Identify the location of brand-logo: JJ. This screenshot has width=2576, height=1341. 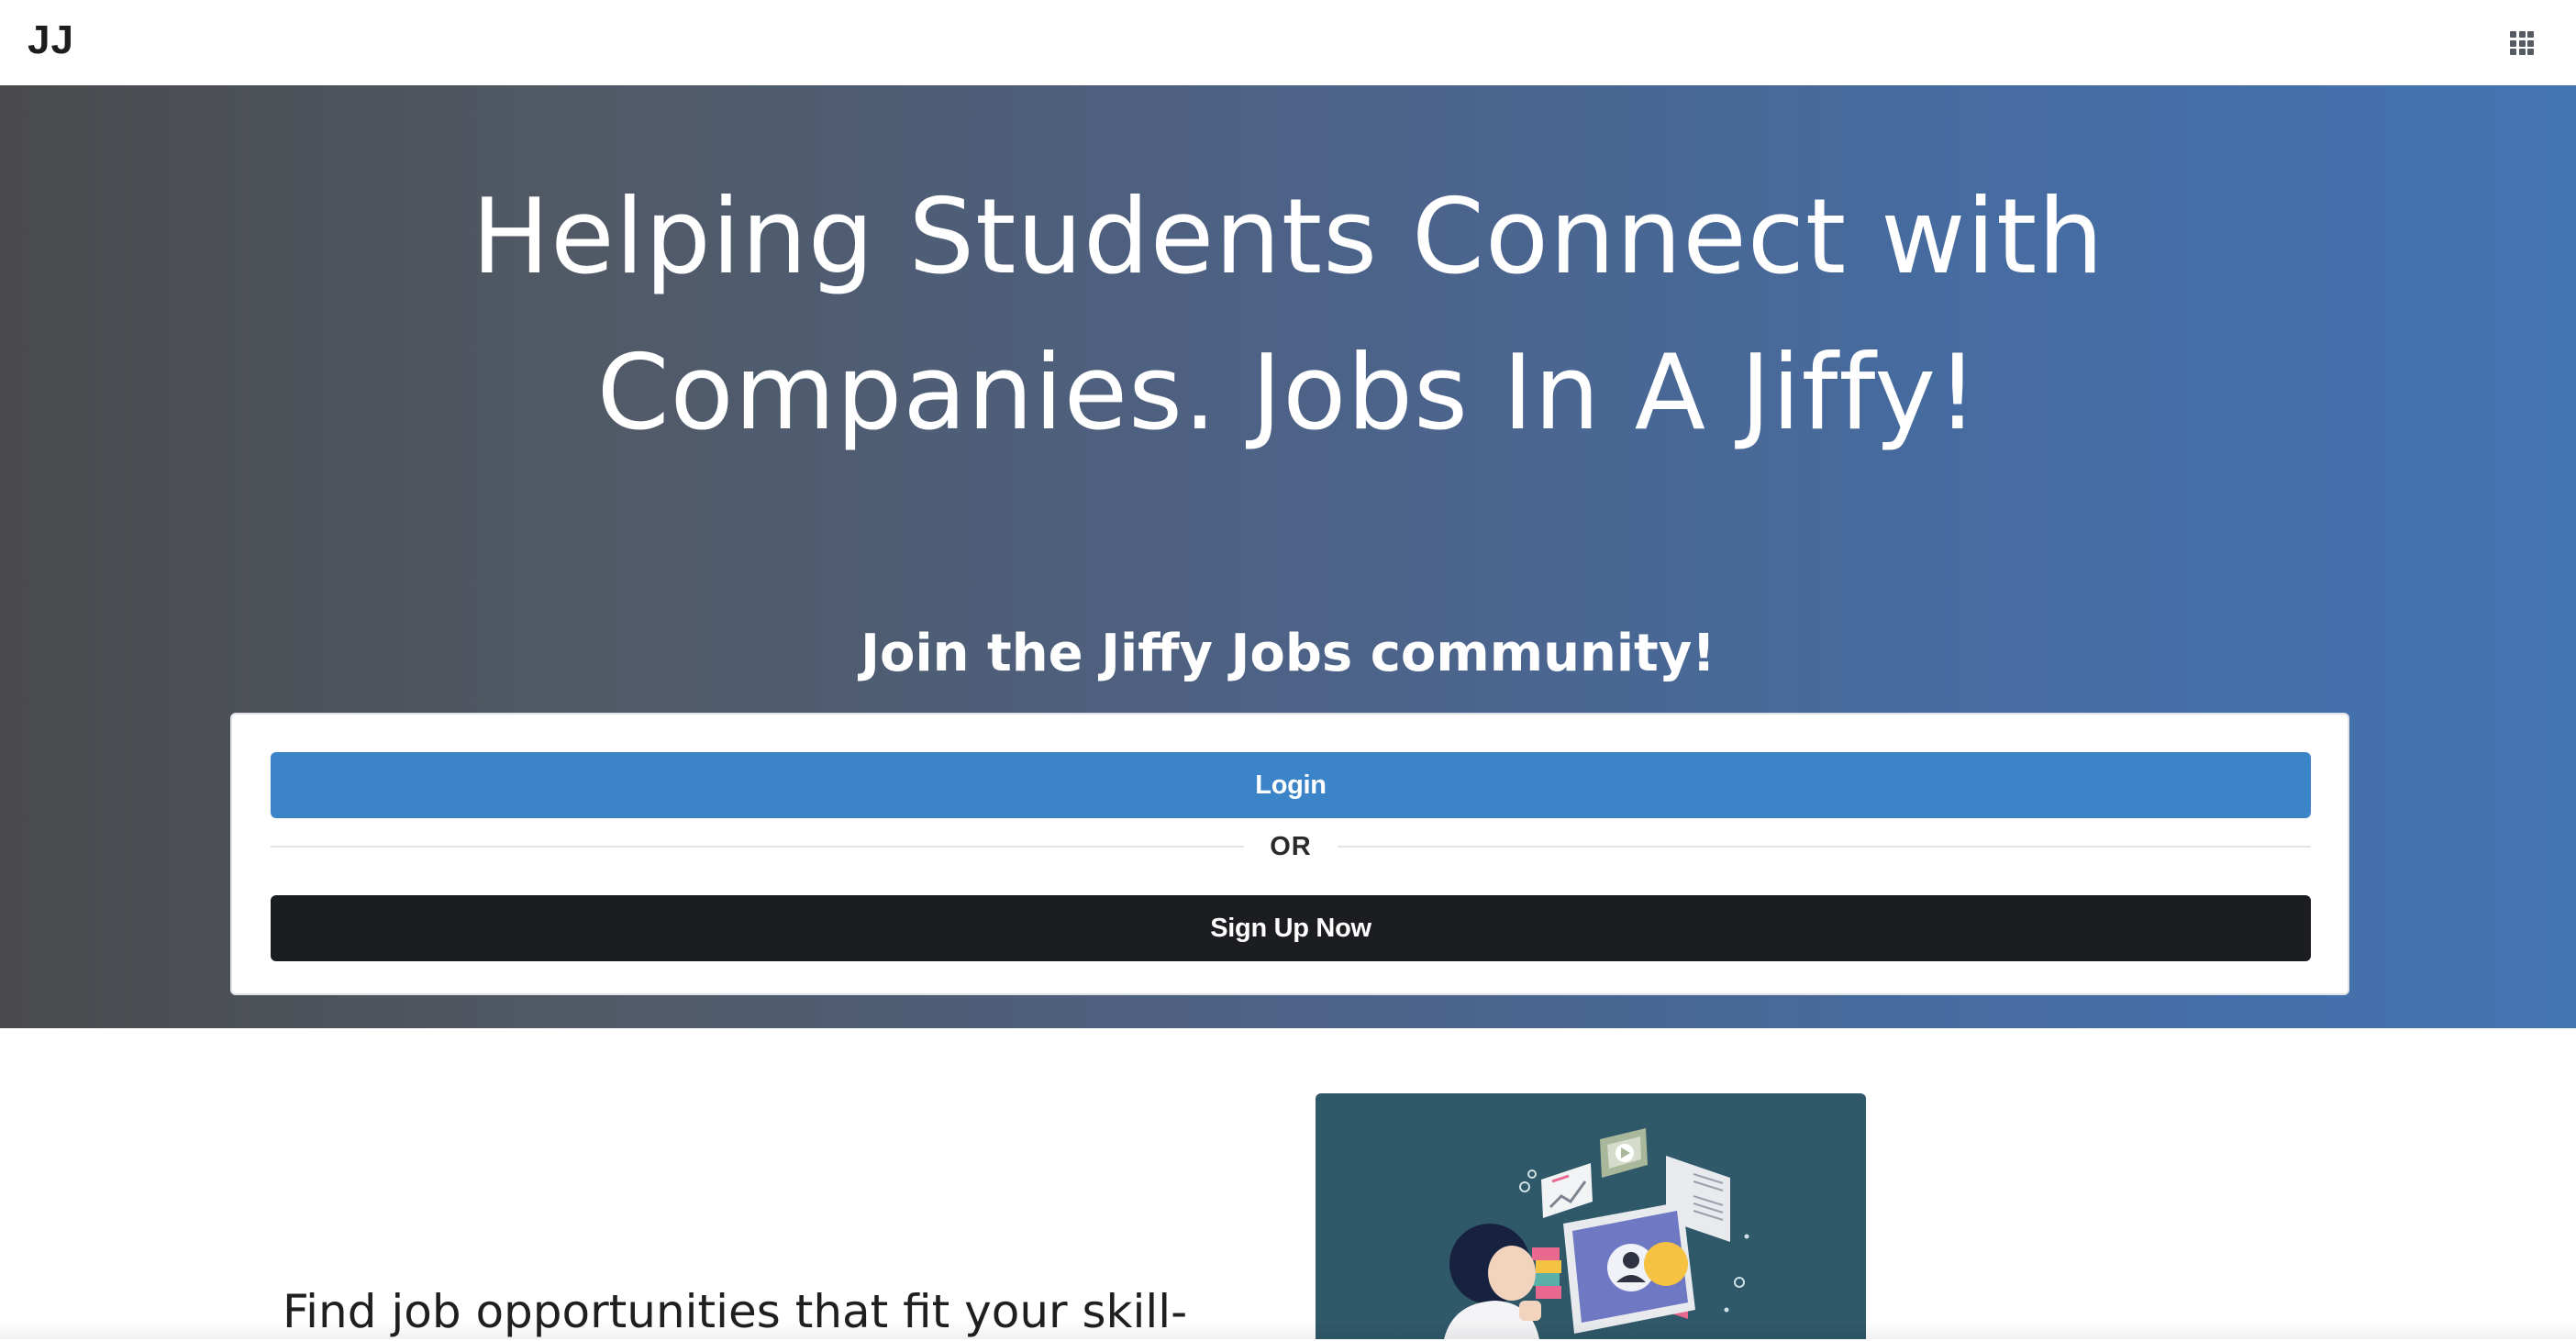
(51, 41).